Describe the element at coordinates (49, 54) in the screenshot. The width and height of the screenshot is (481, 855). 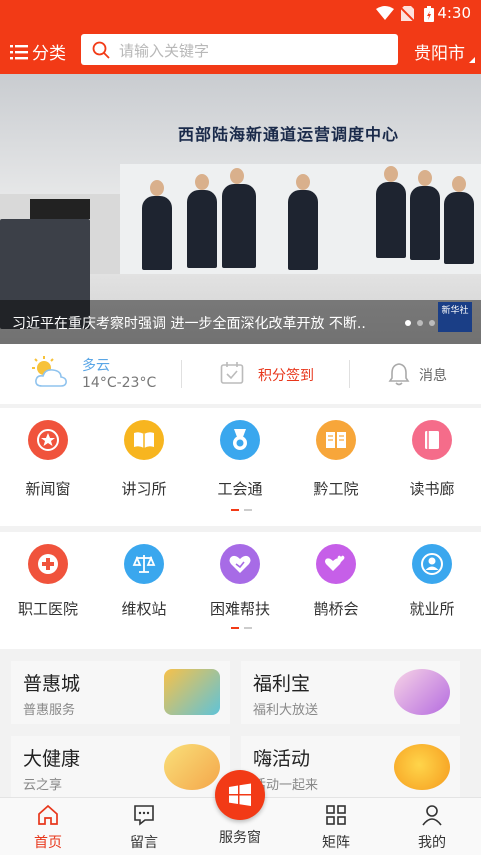
I see `category-label: 分类` at that location.